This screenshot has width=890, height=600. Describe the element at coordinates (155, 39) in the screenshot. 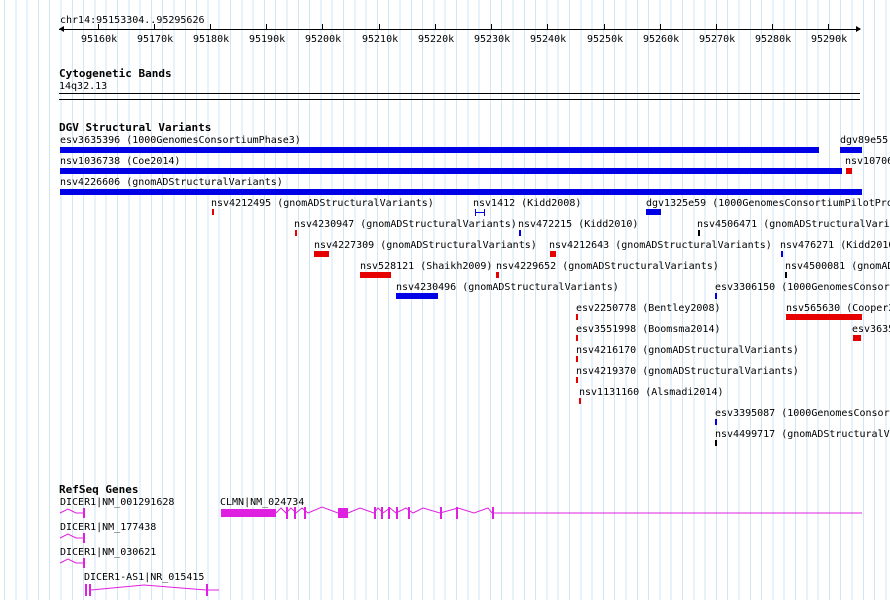

I see `ruler-tick-label: 95170k` at that location.